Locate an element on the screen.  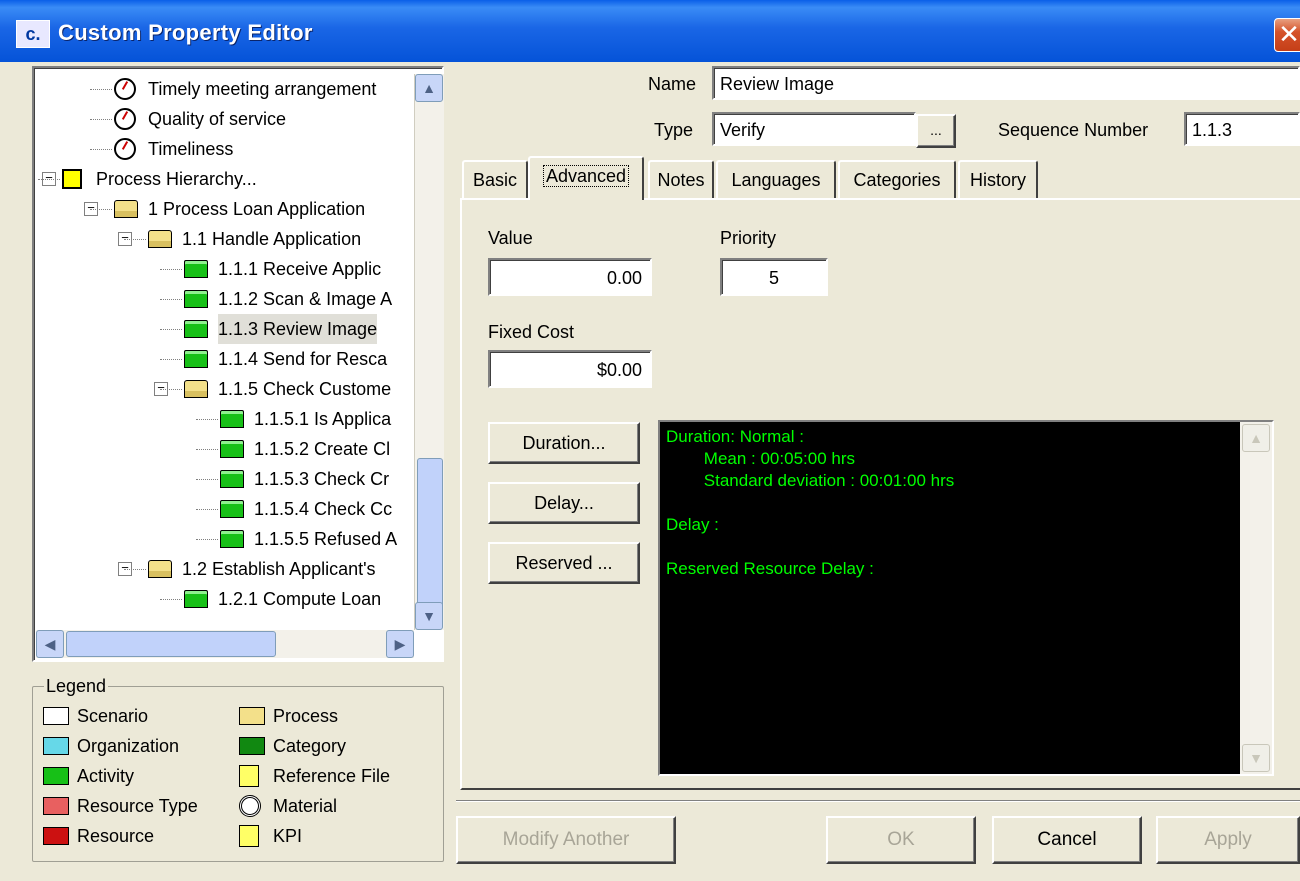
tree-item-label: 1.2 Establish Applicant's is located at coordinates (279, 569).